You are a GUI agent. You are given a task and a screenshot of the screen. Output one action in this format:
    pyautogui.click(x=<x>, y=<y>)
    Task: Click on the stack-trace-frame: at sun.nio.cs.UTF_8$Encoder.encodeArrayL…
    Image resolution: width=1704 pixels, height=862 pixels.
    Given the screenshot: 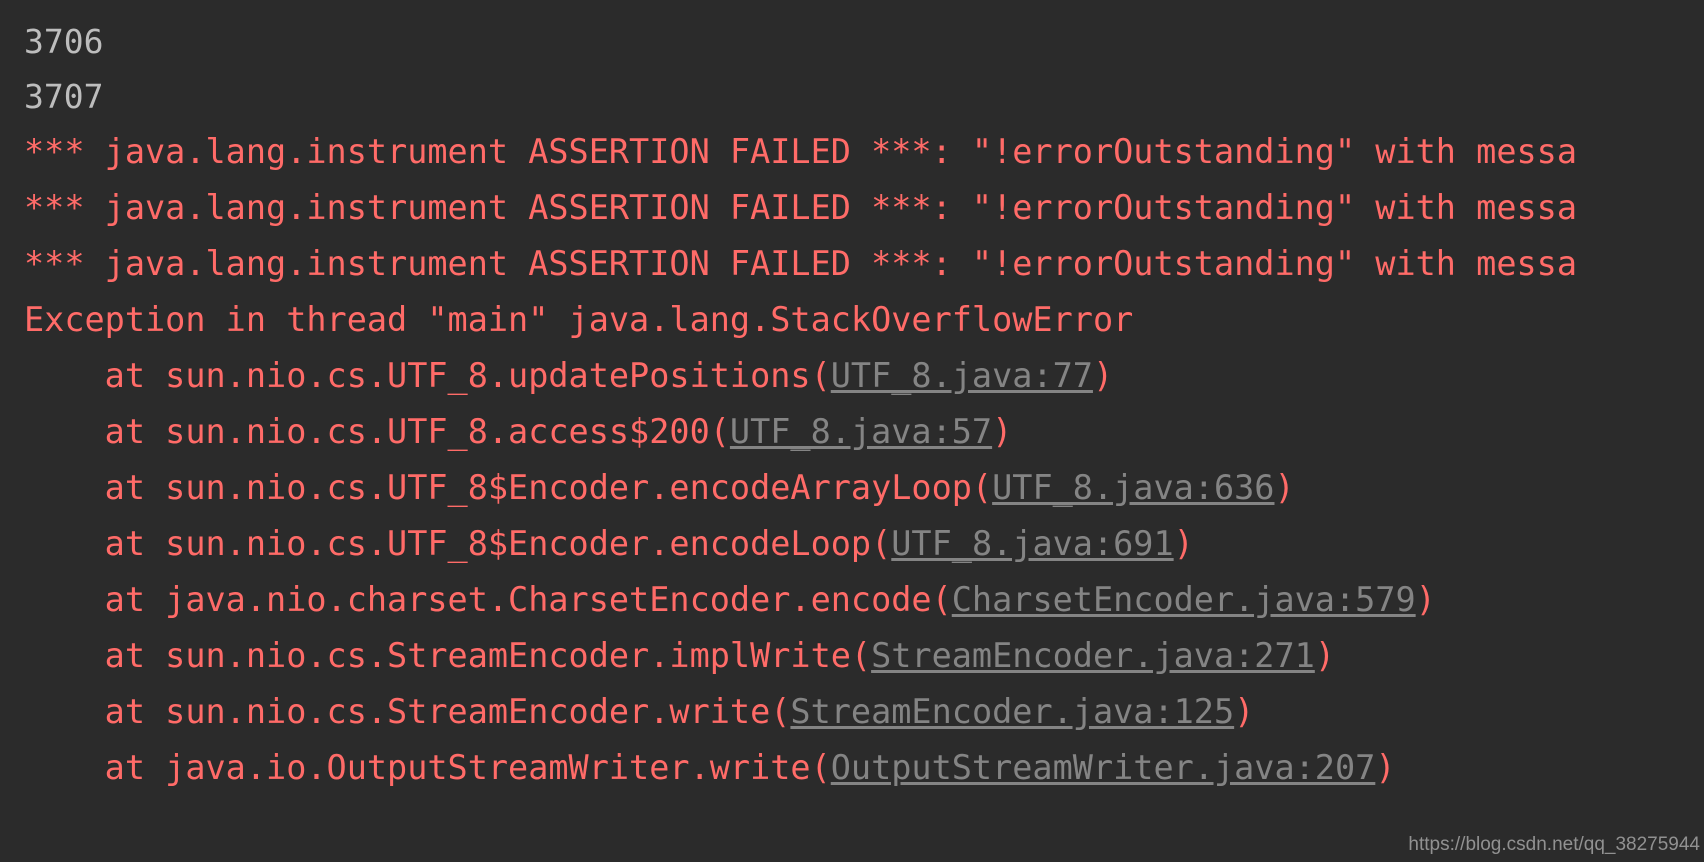 What is the action you would take?
    pyautogui.click(x=852, y=488)
    